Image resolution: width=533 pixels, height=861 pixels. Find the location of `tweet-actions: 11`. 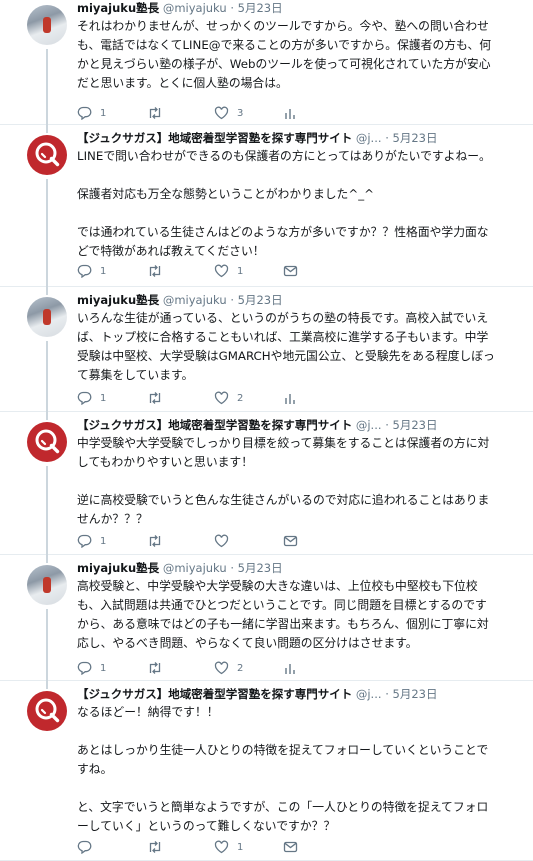

tweet-actions: 11 is located at coordinates (197, 272).